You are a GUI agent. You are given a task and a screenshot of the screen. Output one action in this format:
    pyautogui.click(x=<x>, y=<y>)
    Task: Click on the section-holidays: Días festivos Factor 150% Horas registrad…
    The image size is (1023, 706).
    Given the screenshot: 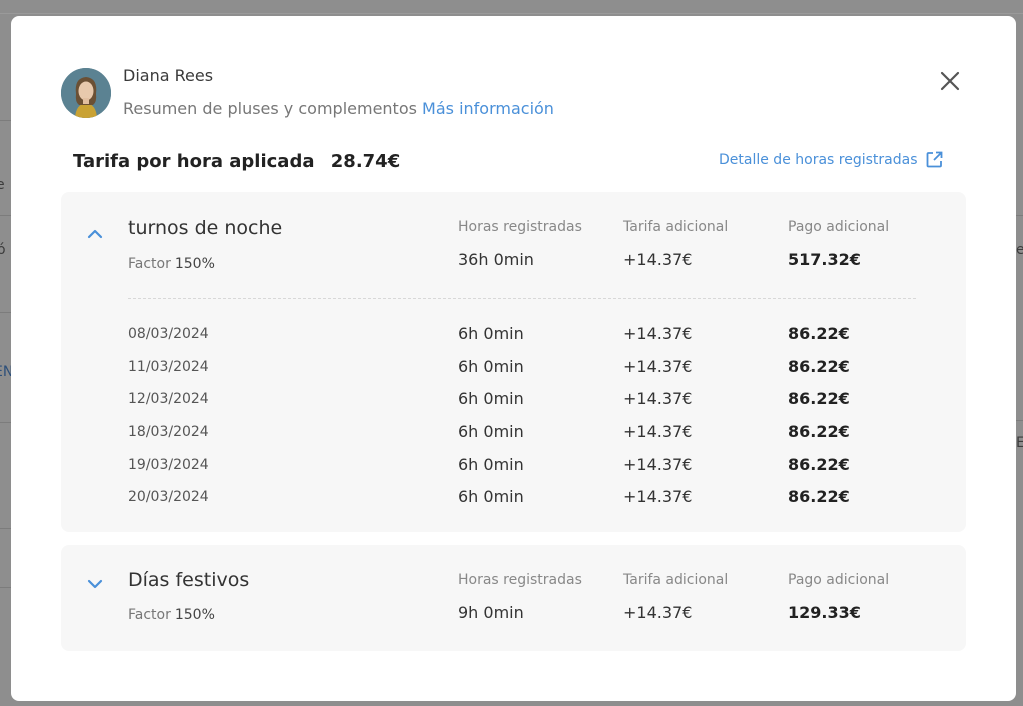 What is the action you would take?
    pyautogui.click(x=513, y=598)
    